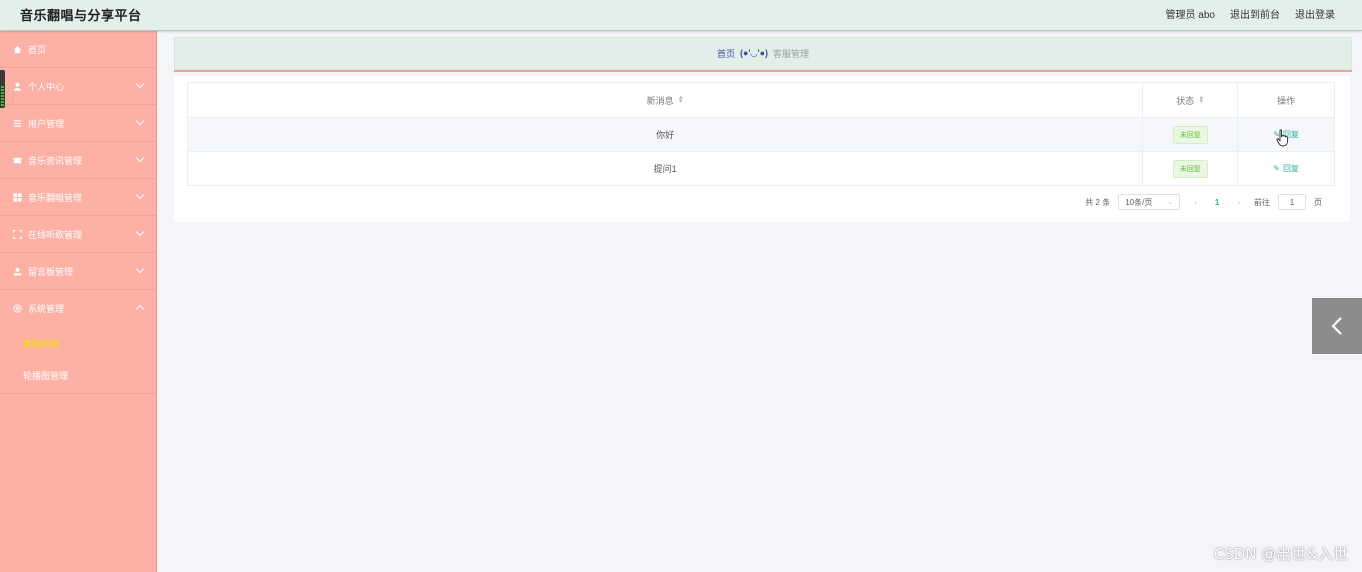  I want to click on system-submenu: 客服管理 轮播图管理, so click(78, 360).